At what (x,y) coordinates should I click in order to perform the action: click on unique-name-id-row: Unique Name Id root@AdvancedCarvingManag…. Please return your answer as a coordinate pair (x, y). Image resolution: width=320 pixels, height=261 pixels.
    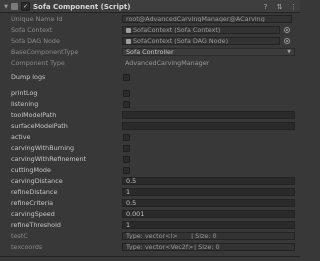
    Looking at the image, I should click on (150, 19).